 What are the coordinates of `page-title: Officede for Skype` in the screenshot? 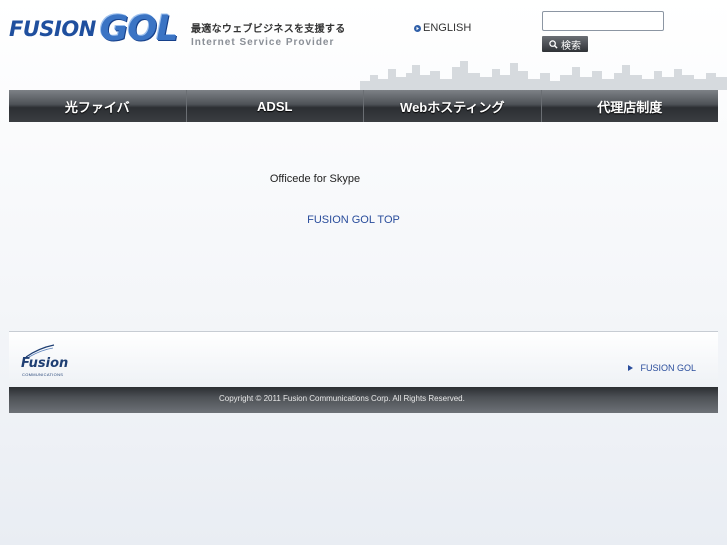 It's located at (315, 179).